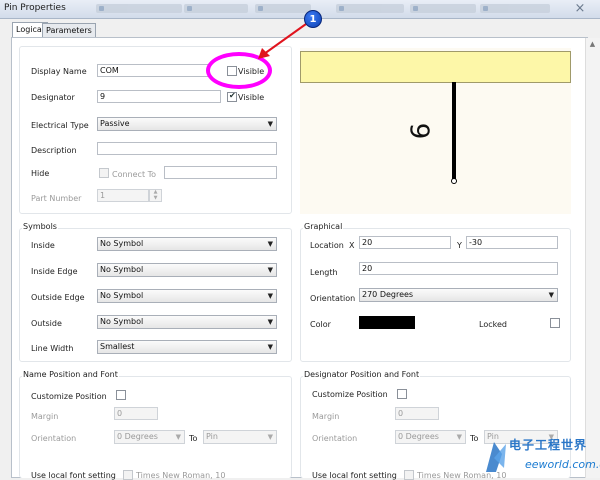  What do you see at coordinates (562, 464) in the screenshot?
I see `watermark-en: eeworld.com.cn` at bounding box center [562, 464].